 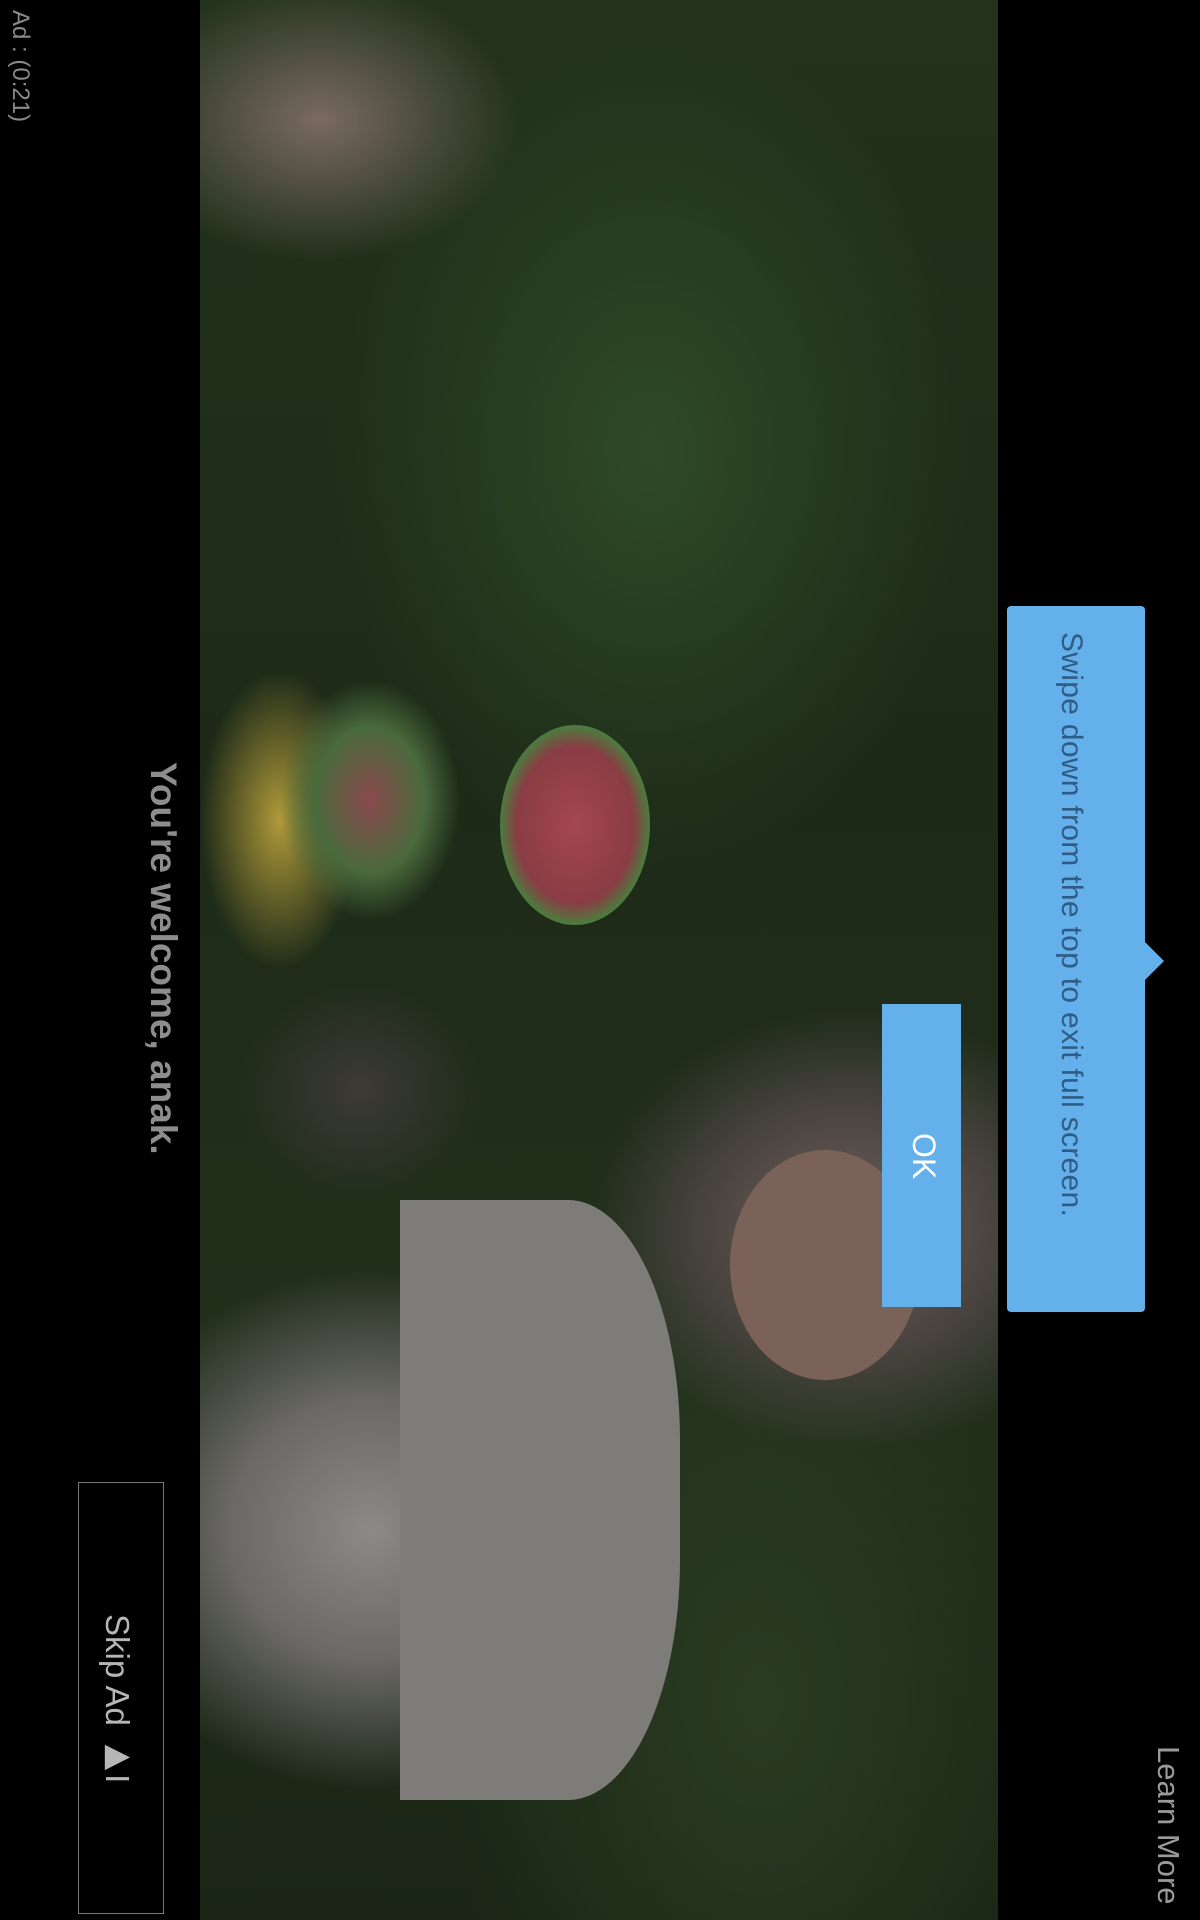 What do you see at coordinates (923, 1156) in the screenshot?
I see `ok-button-label: OK` at bounding box center [923, 1156].